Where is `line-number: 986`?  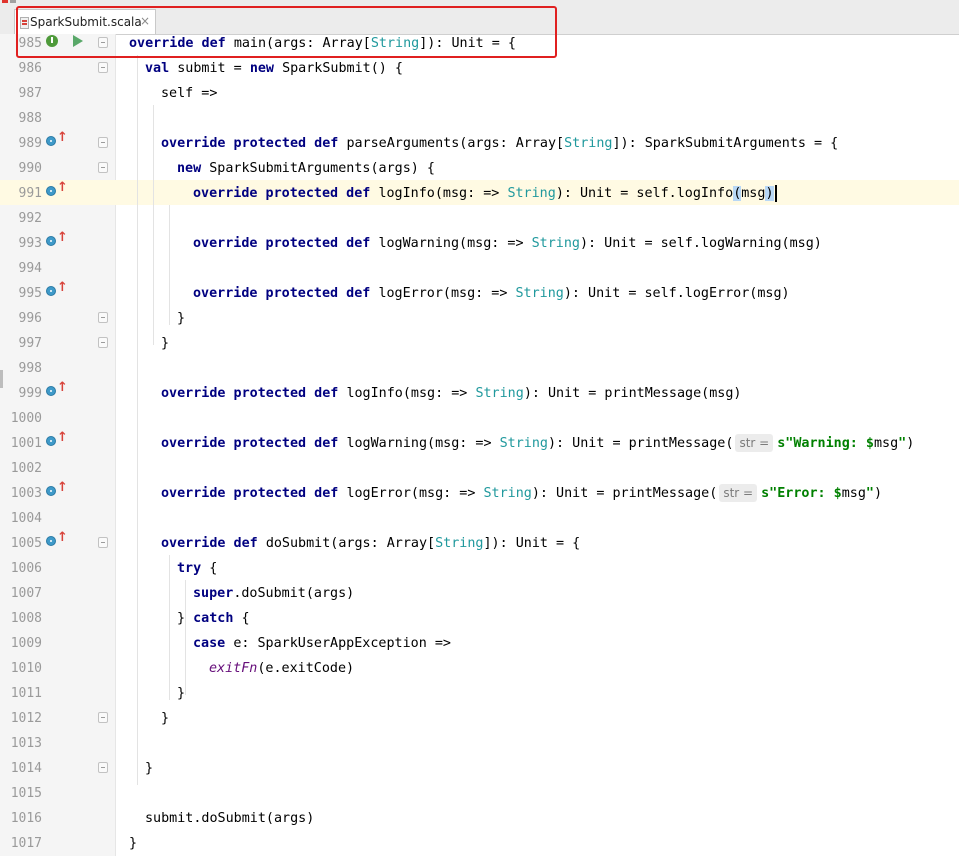 line-number: 986 is located at coordinates (21, 68).